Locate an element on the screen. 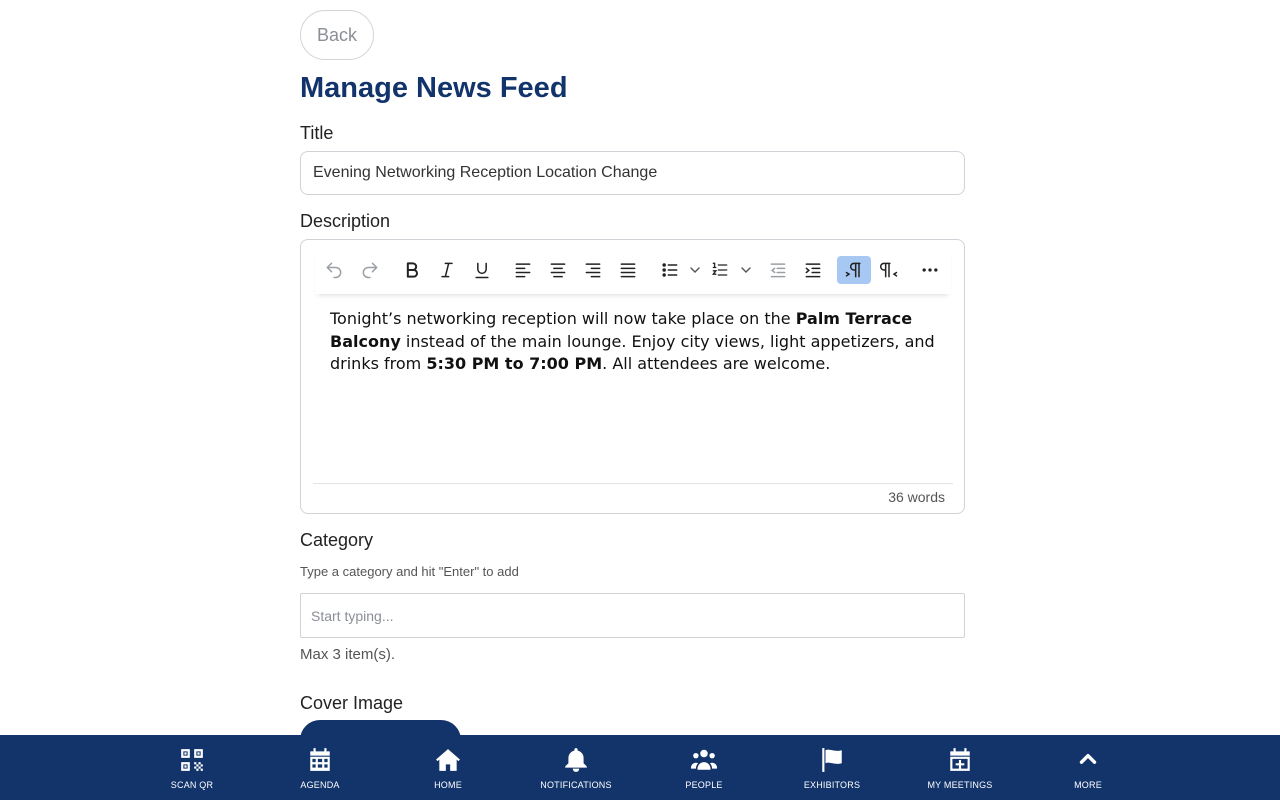 This screenshot has width=1280, height=800. indent-icon is located at coordinates (813, 270).